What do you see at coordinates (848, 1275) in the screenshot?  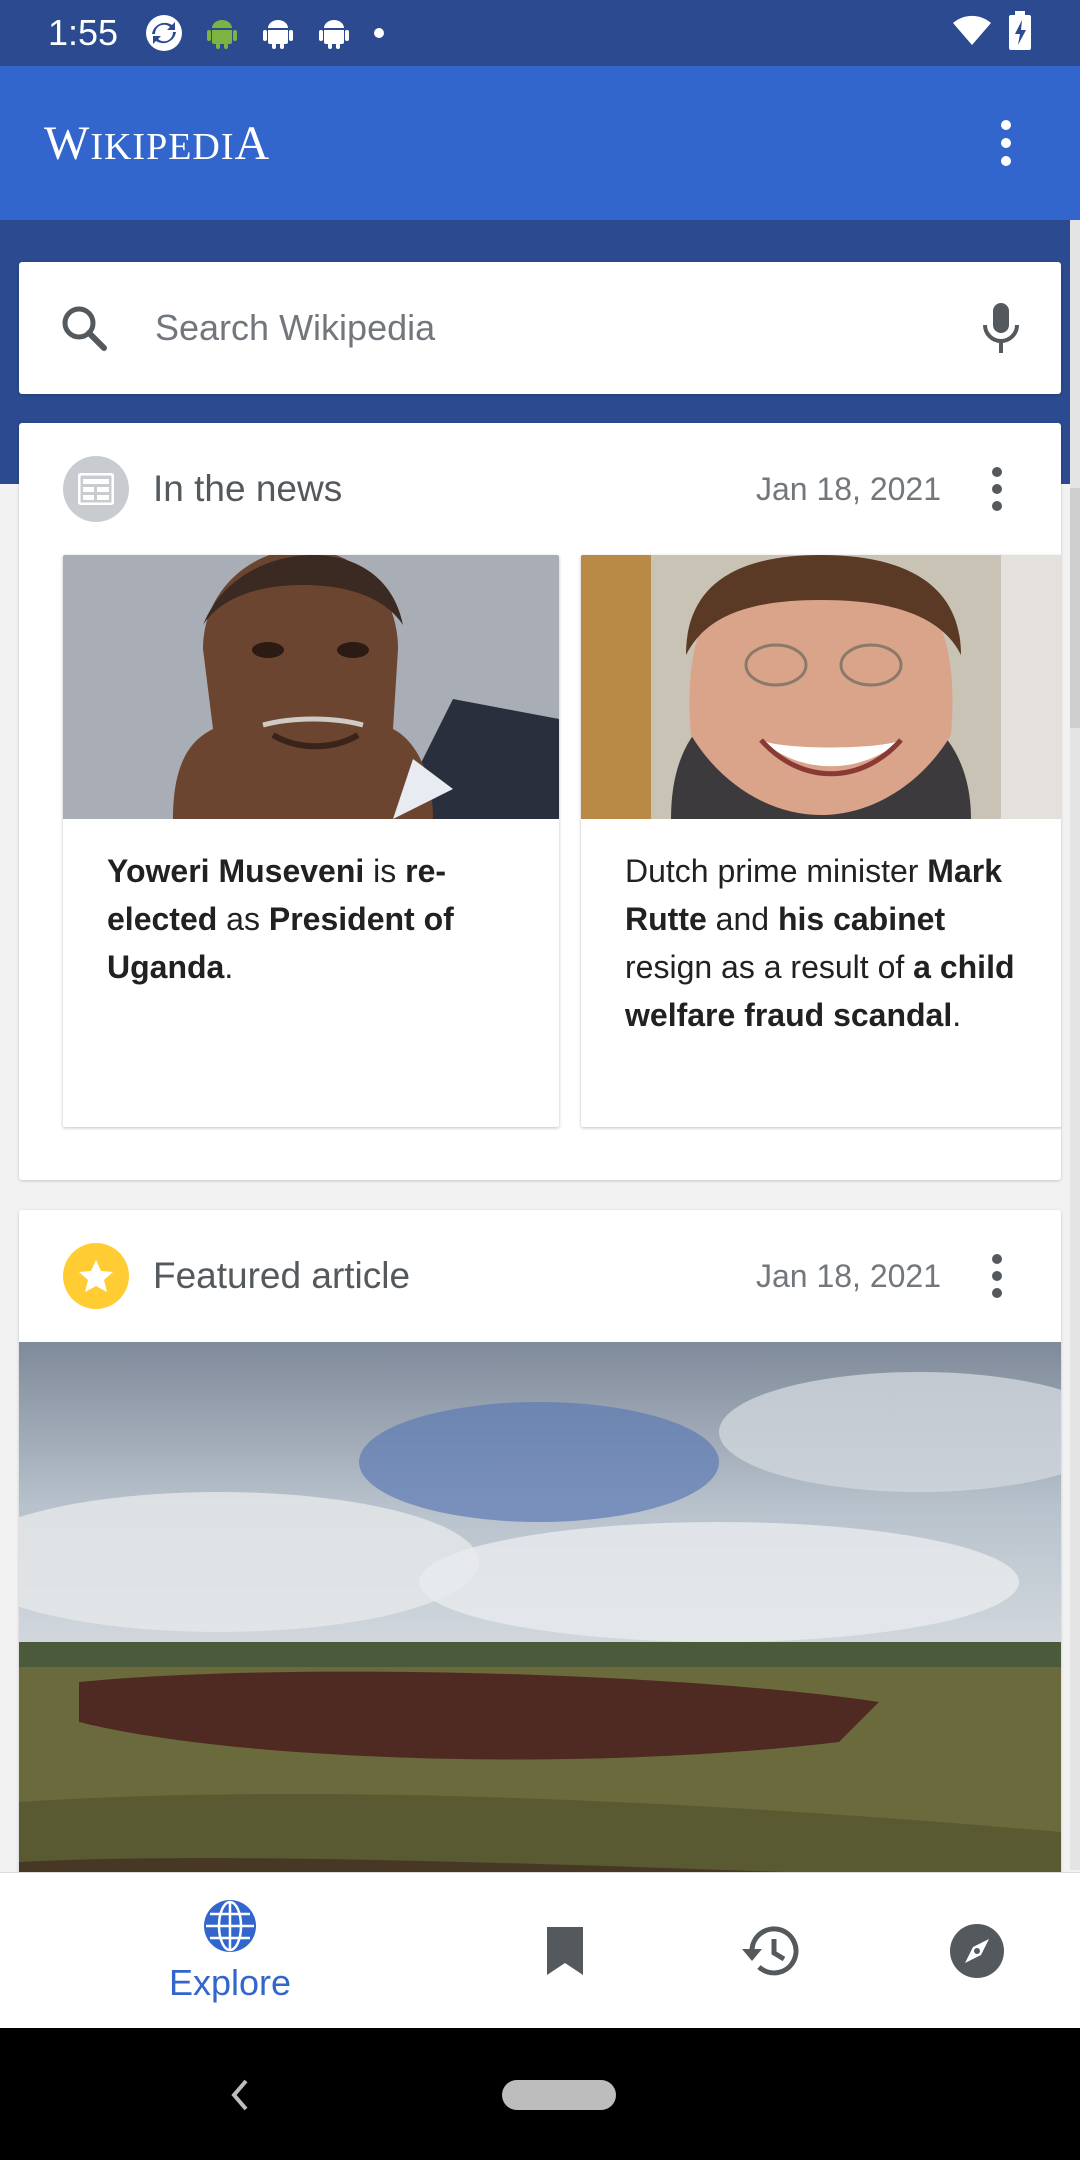 I see `featured-card-date: Jan 18, 2021` at bounding box center [848, 1275].